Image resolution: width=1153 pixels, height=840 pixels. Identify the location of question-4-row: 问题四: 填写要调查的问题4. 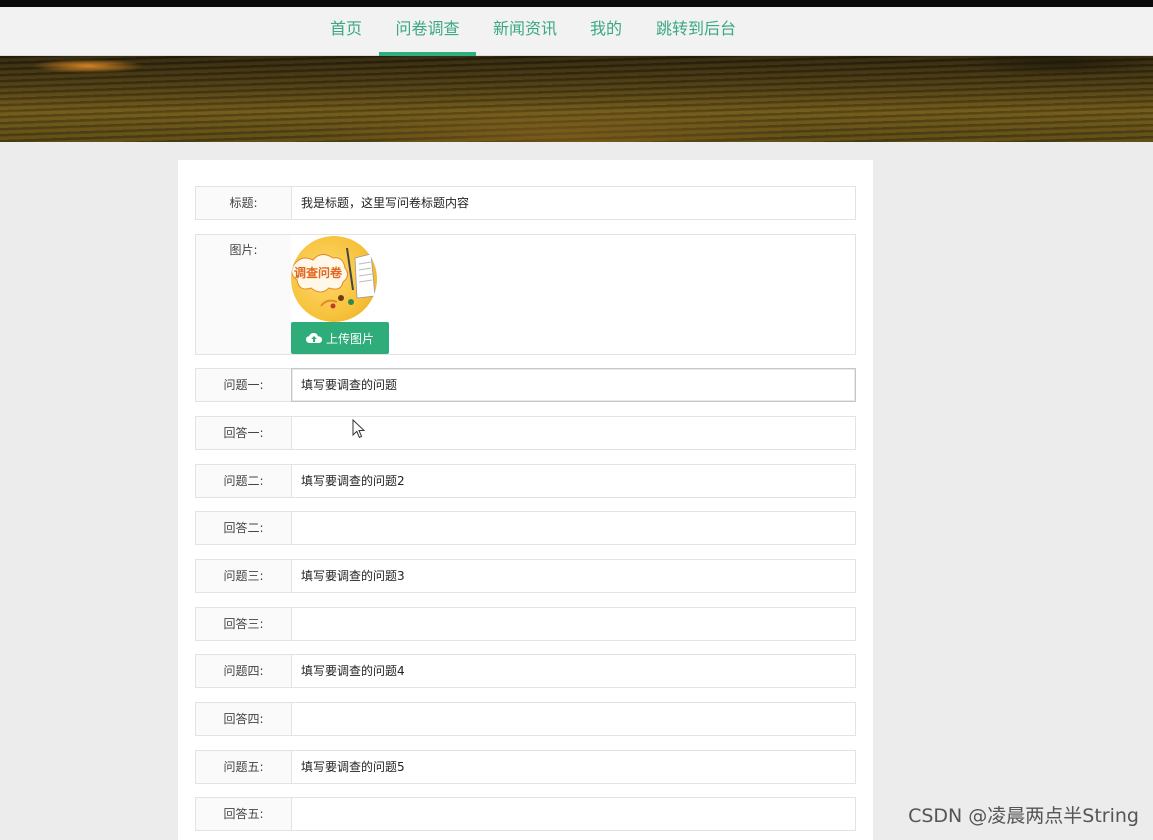
(525, 671).